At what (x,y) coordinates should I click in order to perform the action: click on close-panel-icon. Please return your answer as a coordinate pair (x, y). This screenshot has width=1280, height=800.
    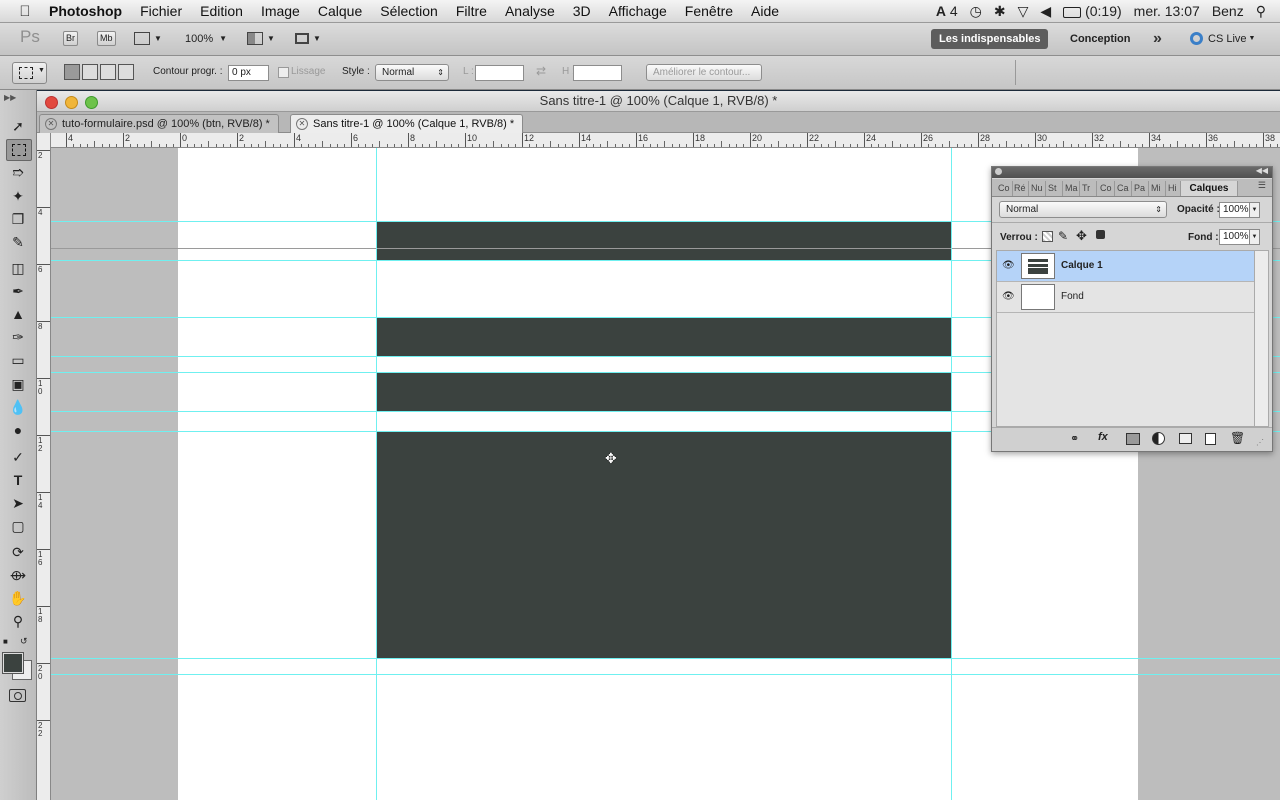
    Looking at the image, I should click on (998, 171).